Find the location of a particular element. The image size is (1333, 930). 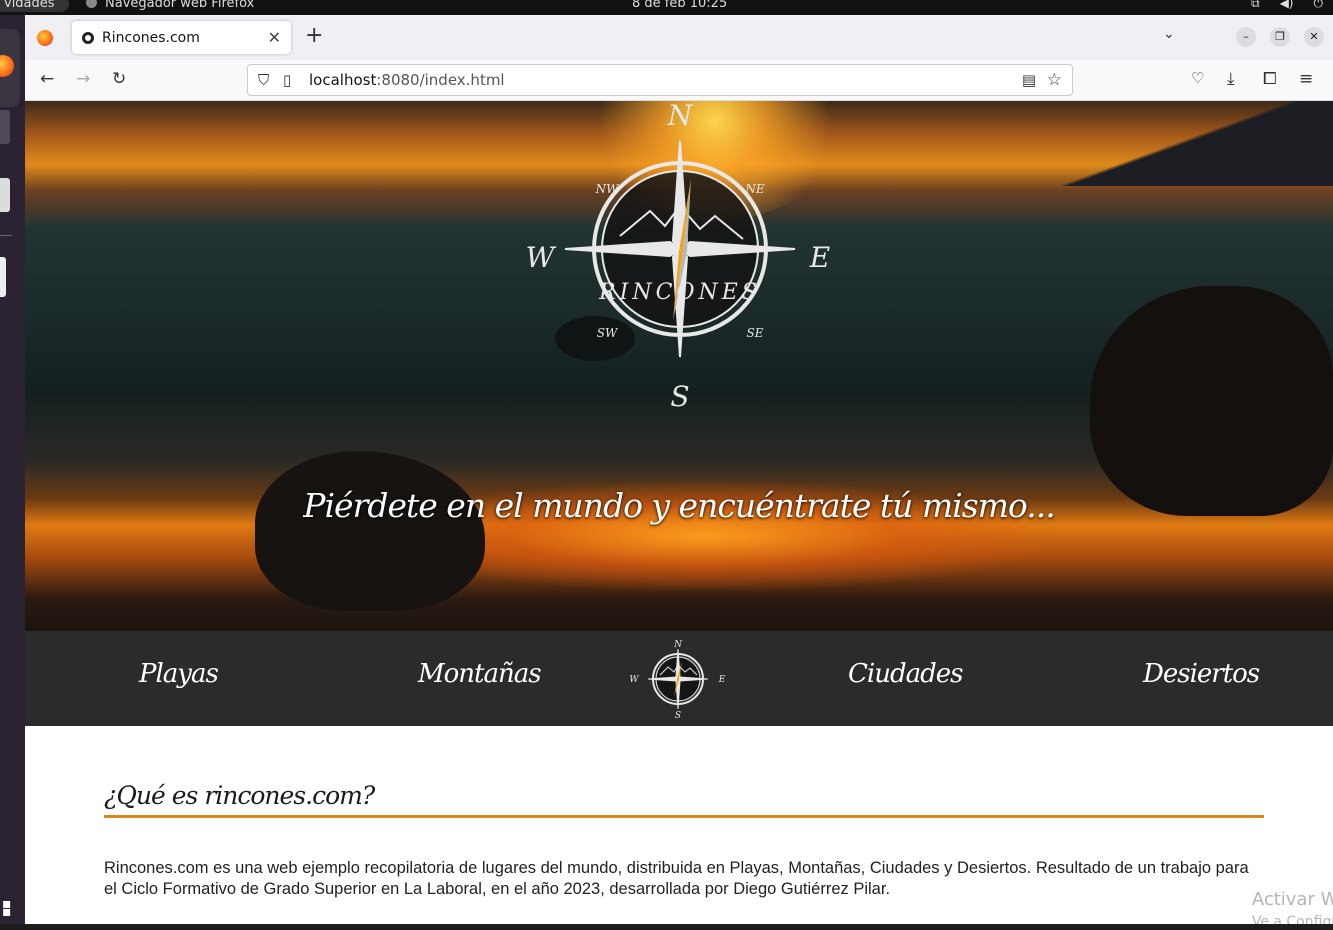

url-text: localhost:8080/index.html is located at coordinates (407, 80).